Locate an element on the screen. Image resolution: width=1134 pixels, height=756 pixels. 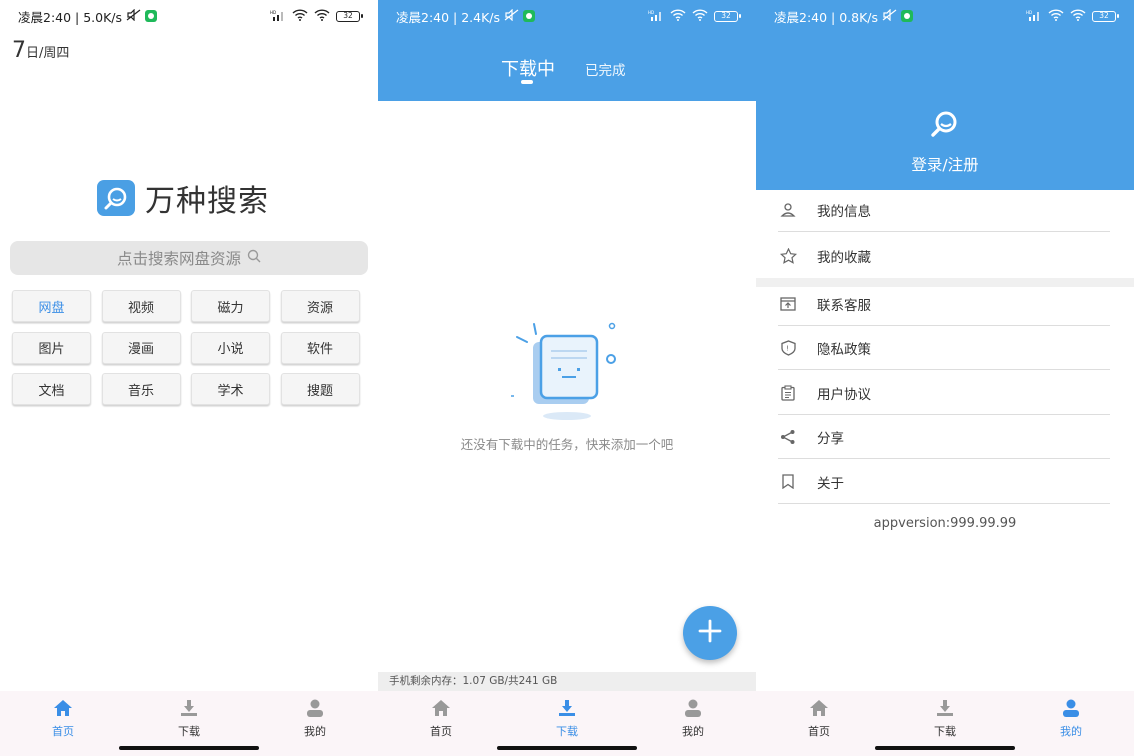
app-logo-icon is located at coordinates (116, 198).